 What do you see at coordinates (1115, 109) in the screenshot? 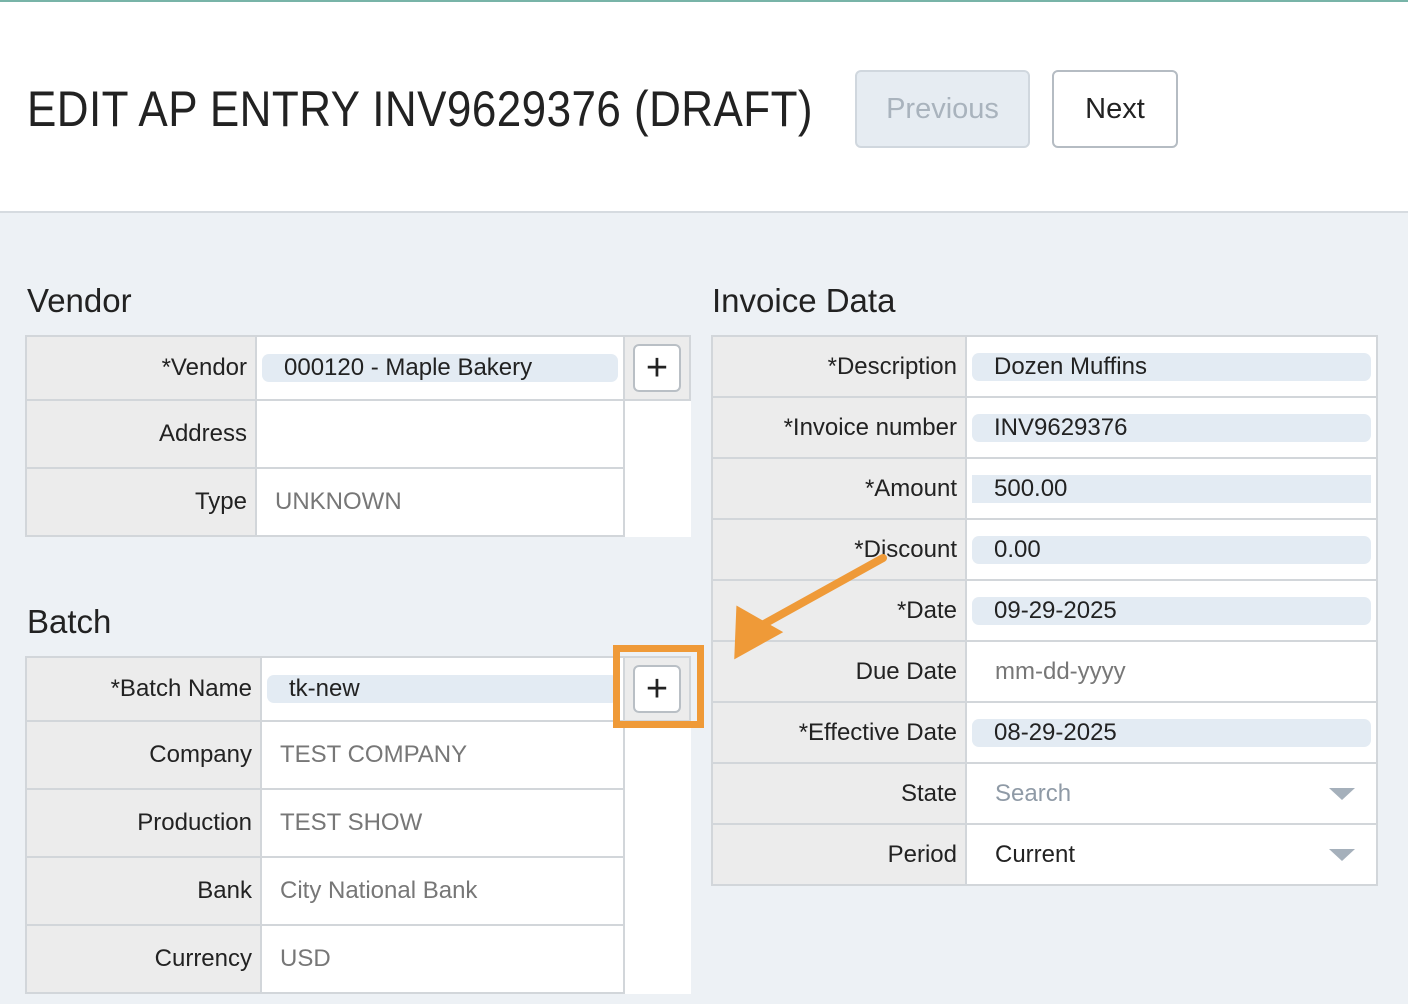
I see `next-button: Next` at bounding box center [1115, 109].